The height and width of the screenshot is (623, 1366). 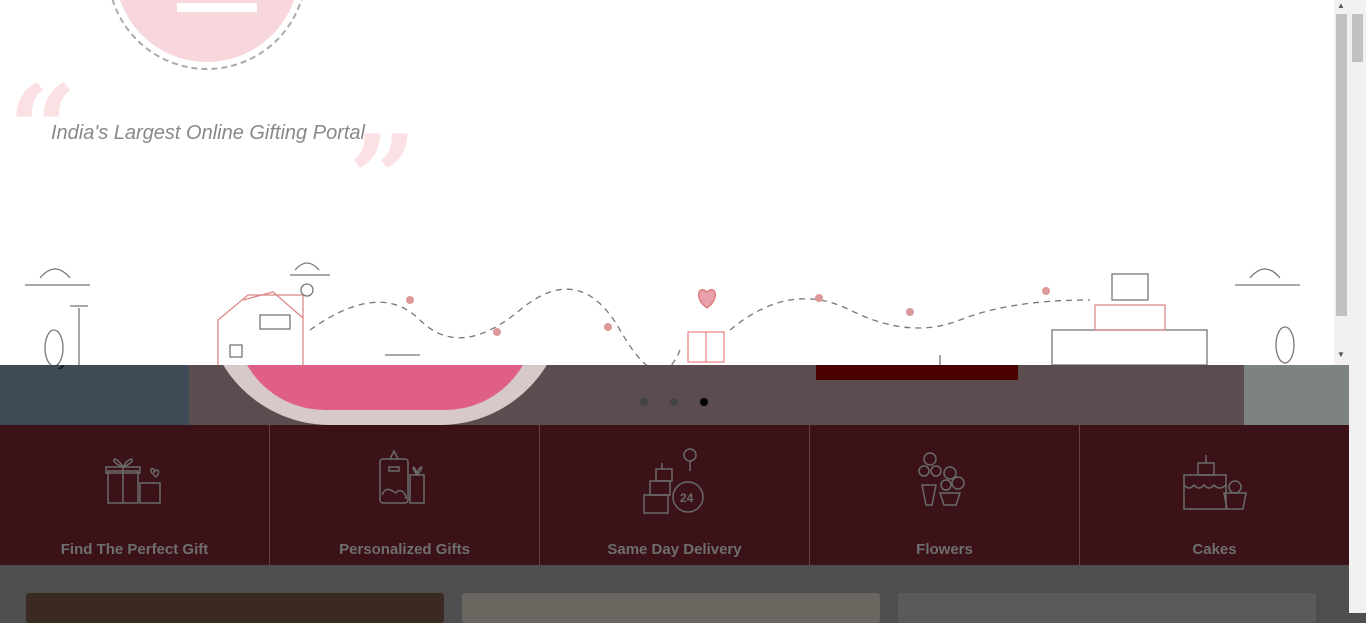 What do you see at coordinates (1341, 165) in the screenshot?
I see `overlay-scrollbar-thumb` at bounding box center [1341, 165].